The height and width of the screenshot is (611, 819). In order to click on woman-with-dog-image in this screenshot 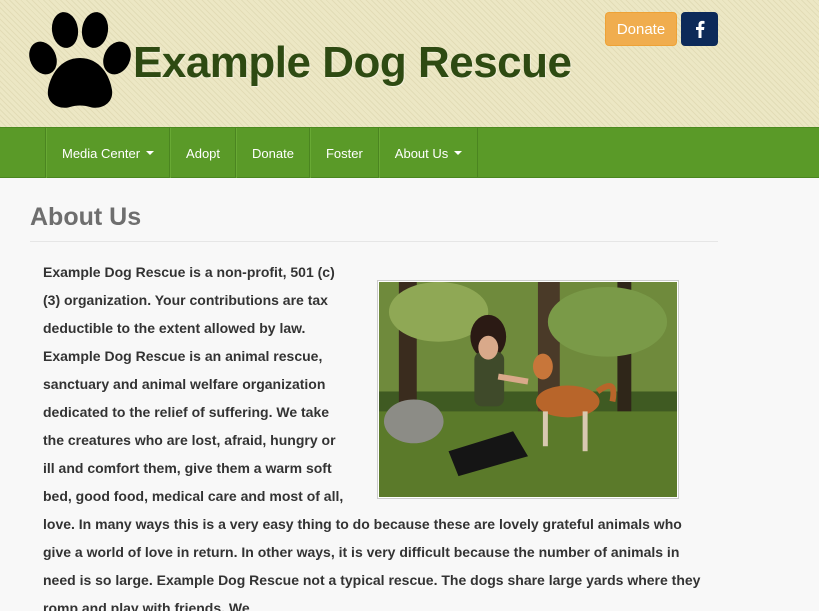, I will do `click(528, 389)`.